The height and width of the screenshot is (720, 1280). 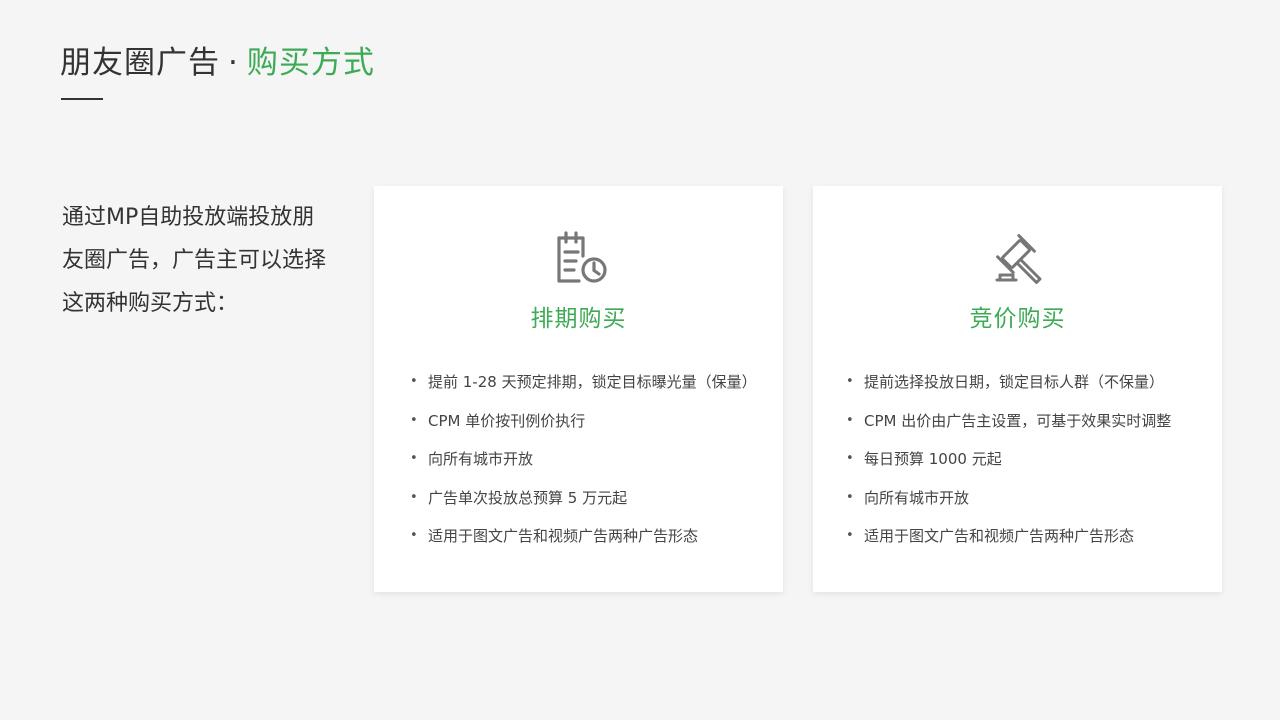 I want to click on page-title-accent: 购买方式, so click(x=310, y=63).